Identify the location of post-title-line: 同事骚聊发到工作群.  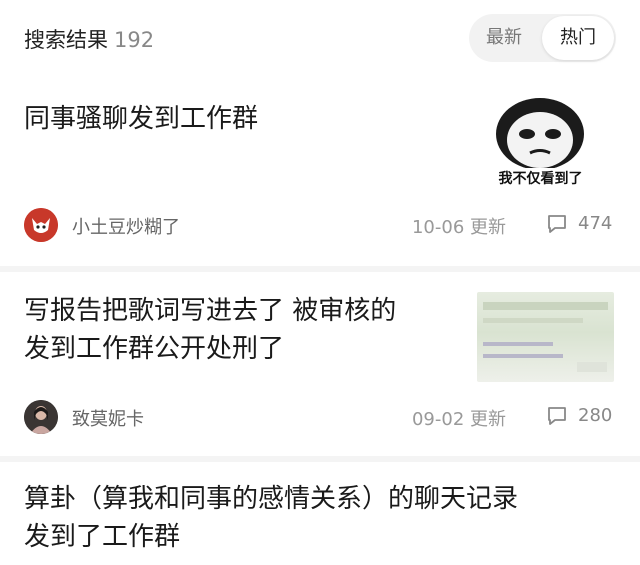
(141, 119).